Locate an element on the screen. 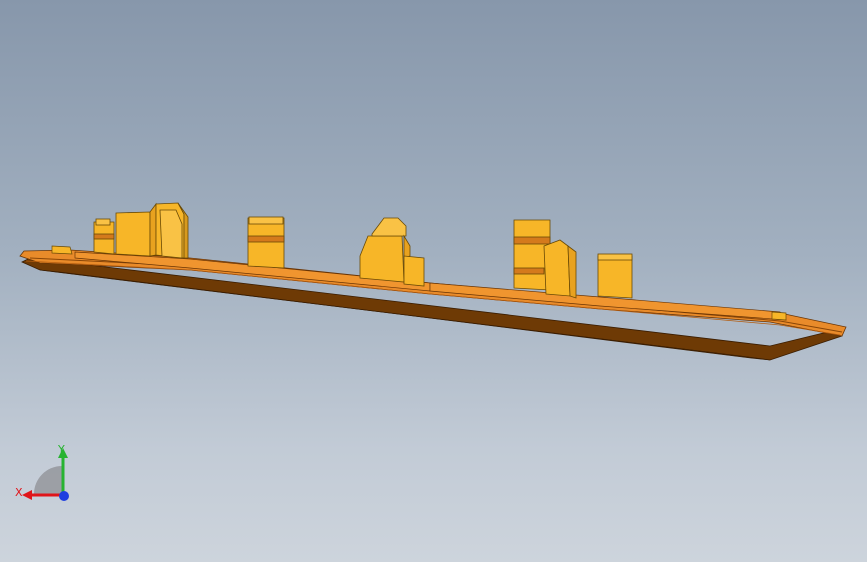 This screenshot has width=867, height=562. rail-groove-line is located at coordinates (436, 295).